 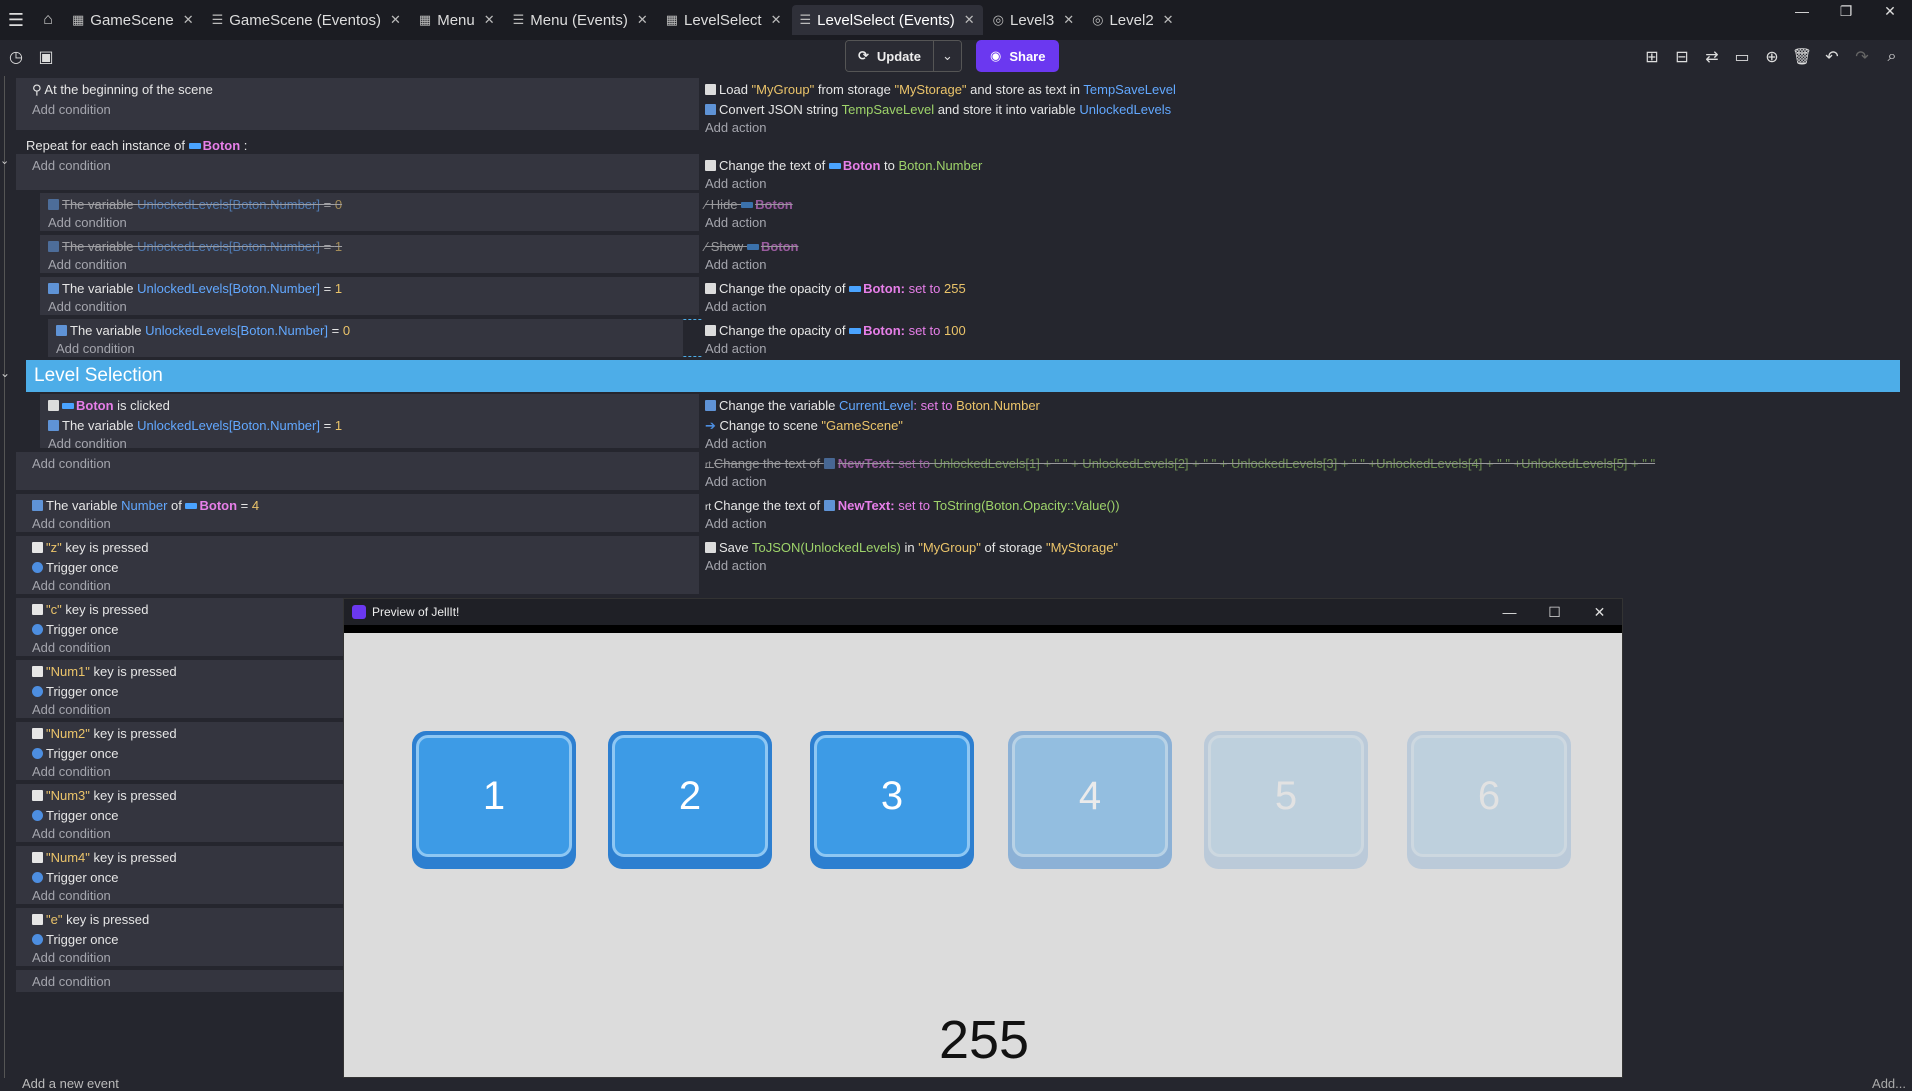 I want to click on condition-row: "z" key is pressed, so click(x=90, y=547).